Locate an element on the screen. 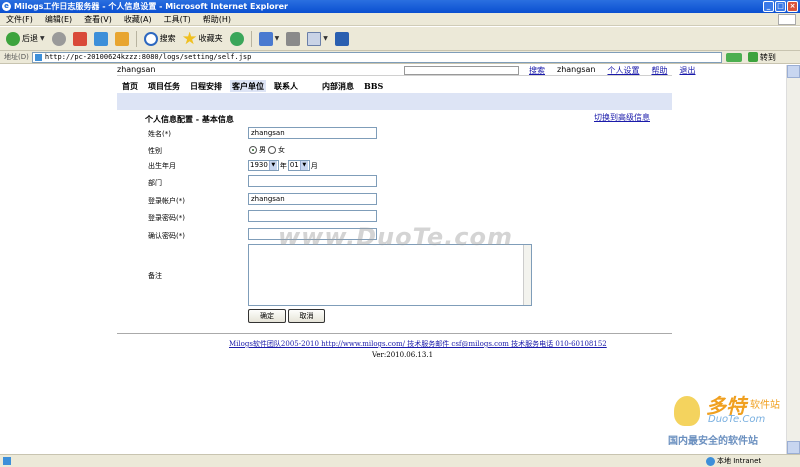 The height and width of the screenshot is (467, 800). menu-favorites: 收藏(A) is located at coordinates (138, 19).